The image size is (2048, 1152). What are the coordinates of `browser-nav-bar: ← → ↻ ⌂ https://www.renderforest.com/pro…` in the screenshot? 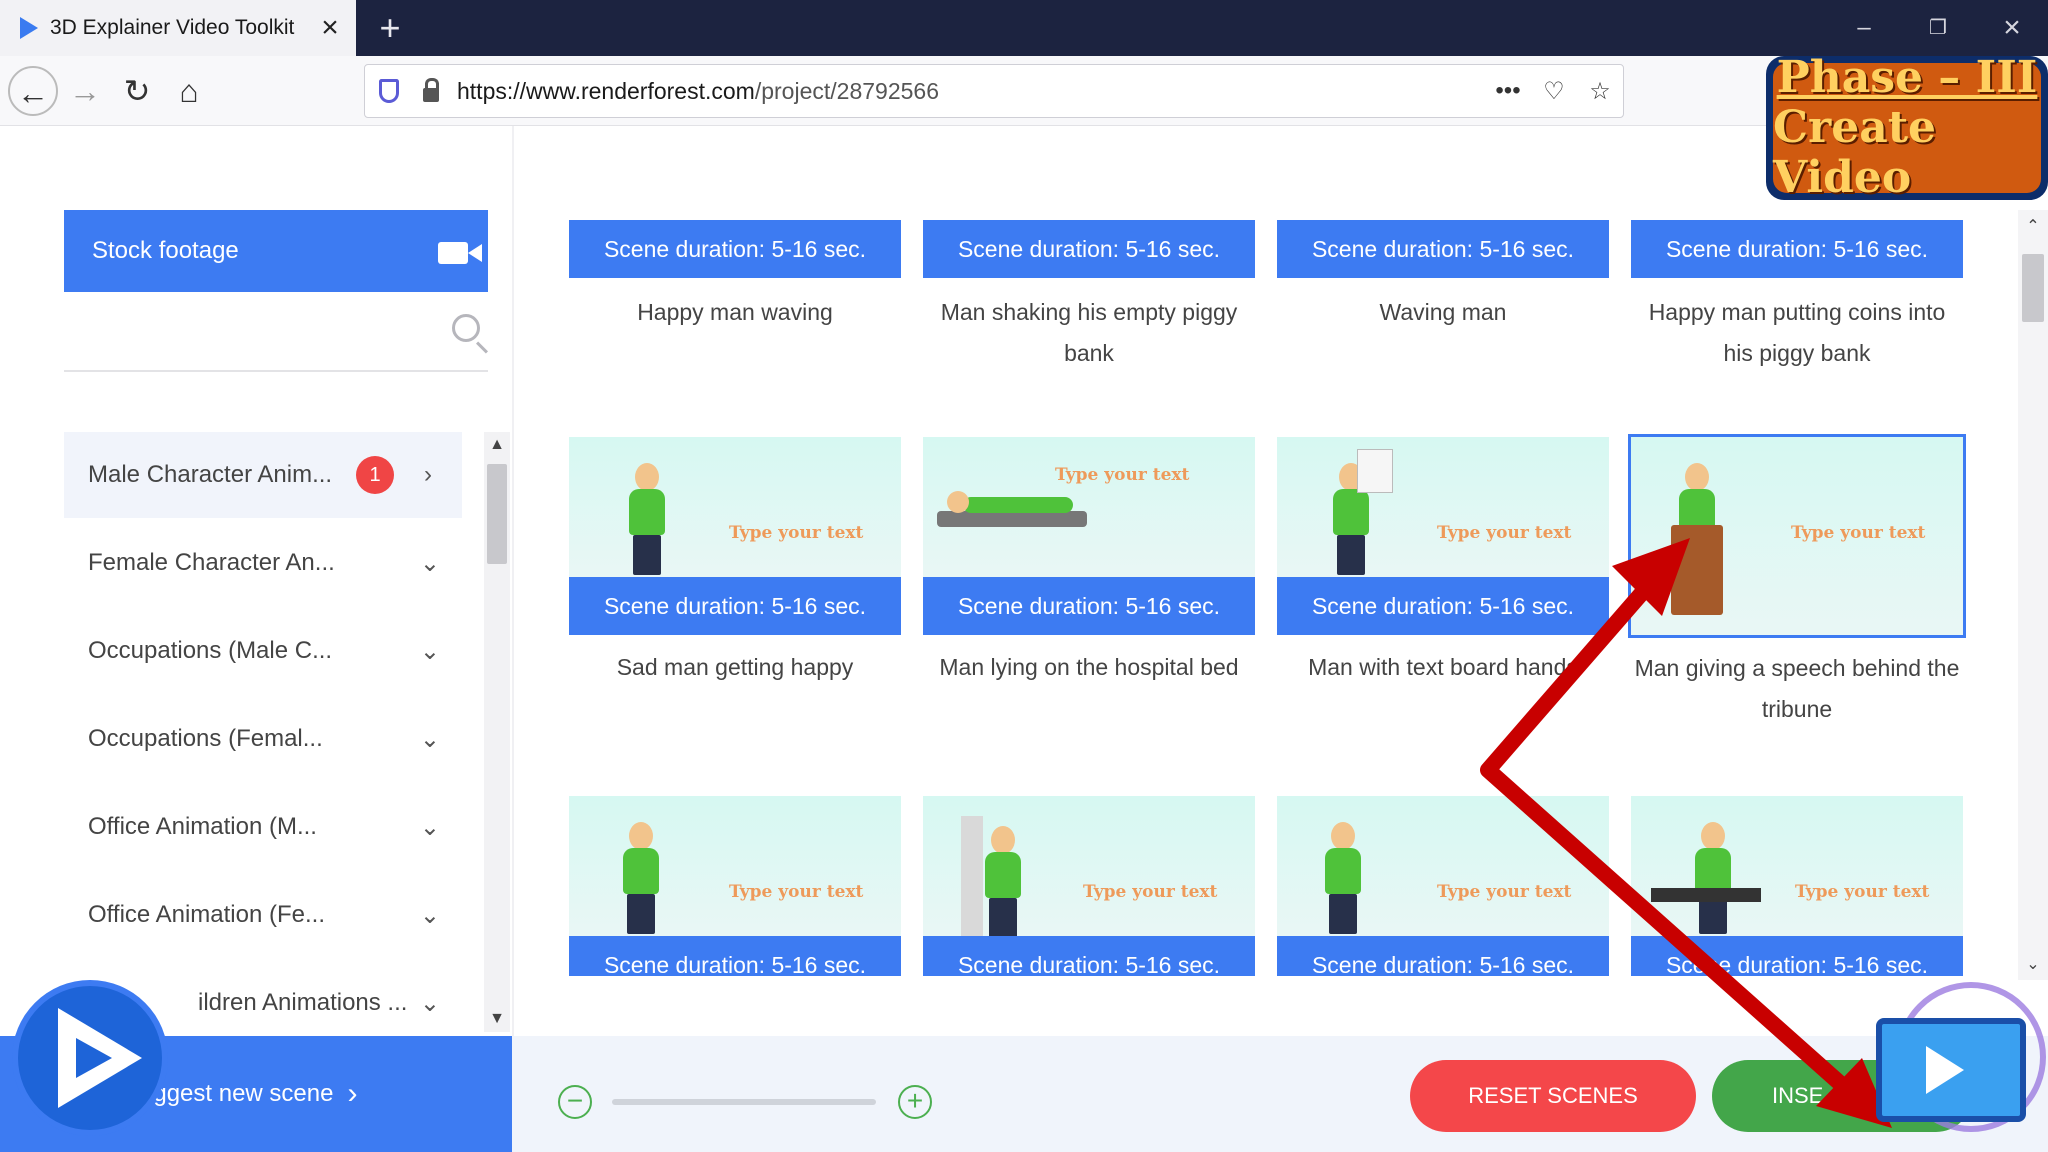 It's located at (1024, 91).